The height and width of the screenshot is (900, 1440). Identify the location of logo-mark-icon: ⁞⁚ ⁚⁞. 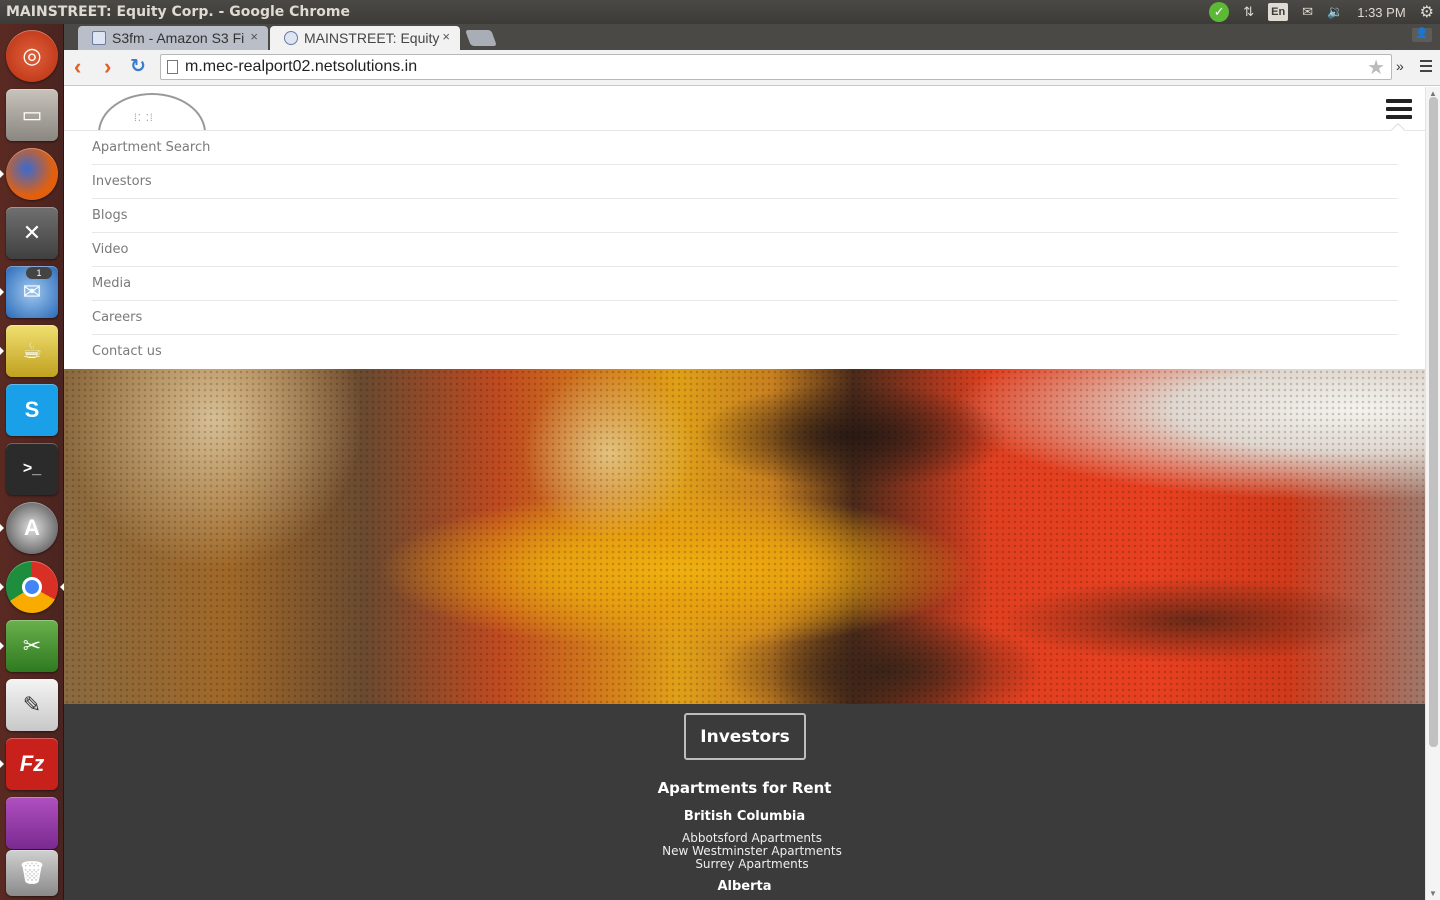
(144, 118).